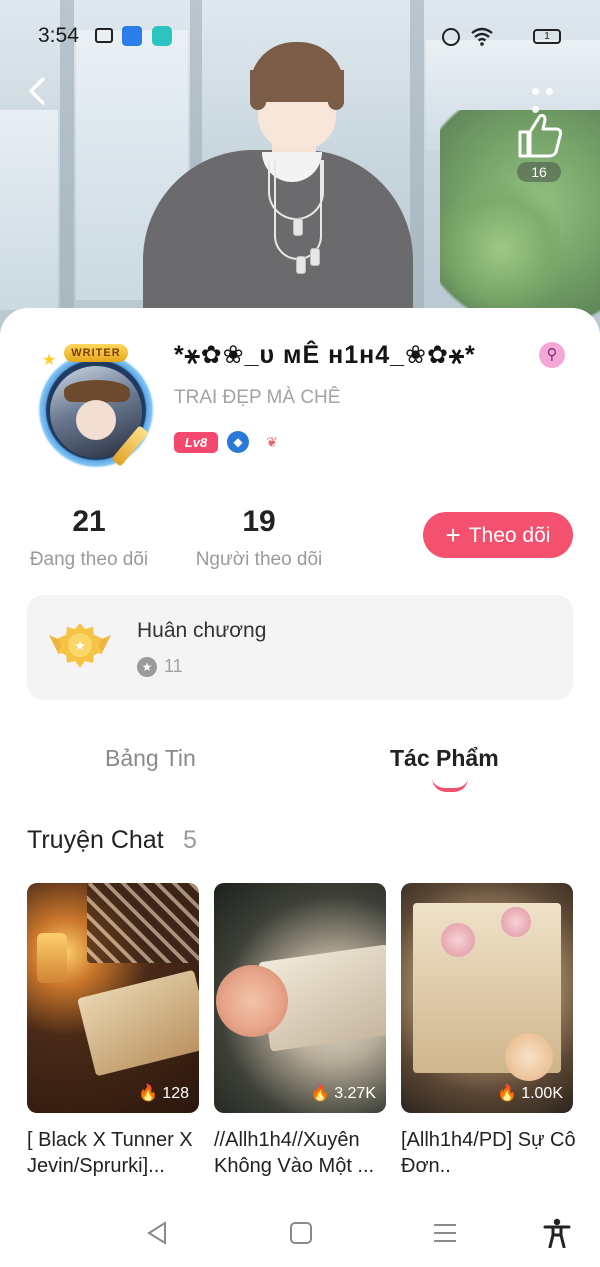 The width and height of the screenshot is (600, 1267). What do you see at coordinates (300, 36) in the screenshot?
I see `status-bar: 3:54 1` at bounding box center [300, 36].